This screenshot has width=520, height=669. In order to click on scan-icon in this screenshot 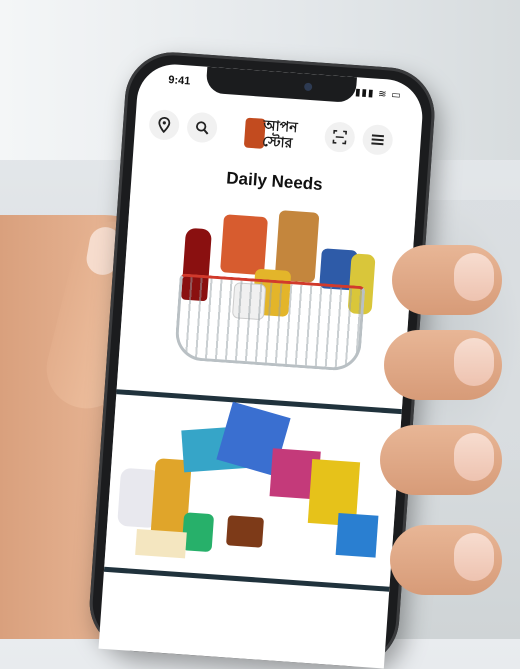, I will do `click(340, 137)`.